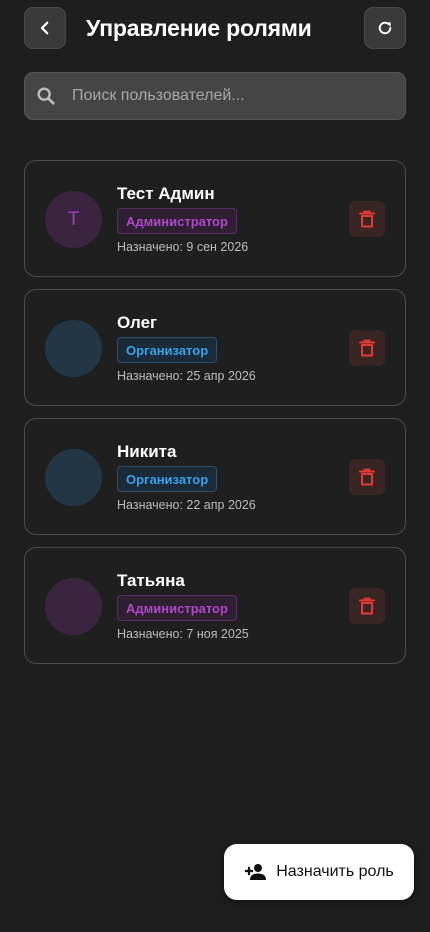  Describe the element at coordinates (335, 871) in the screenshot. I see `assign-role-label: Назначить роль` at that location.